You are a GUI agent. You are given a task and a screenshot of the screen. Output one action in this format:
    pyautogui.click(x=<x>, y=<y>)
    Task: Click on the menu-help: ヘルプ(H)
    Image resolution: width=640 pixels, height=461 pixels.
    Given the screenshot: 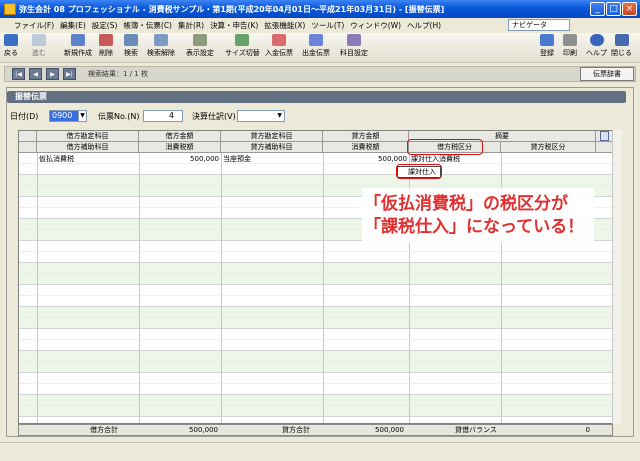 What is the action you would take?
    pyautogui.click(x=424, y=25)
    